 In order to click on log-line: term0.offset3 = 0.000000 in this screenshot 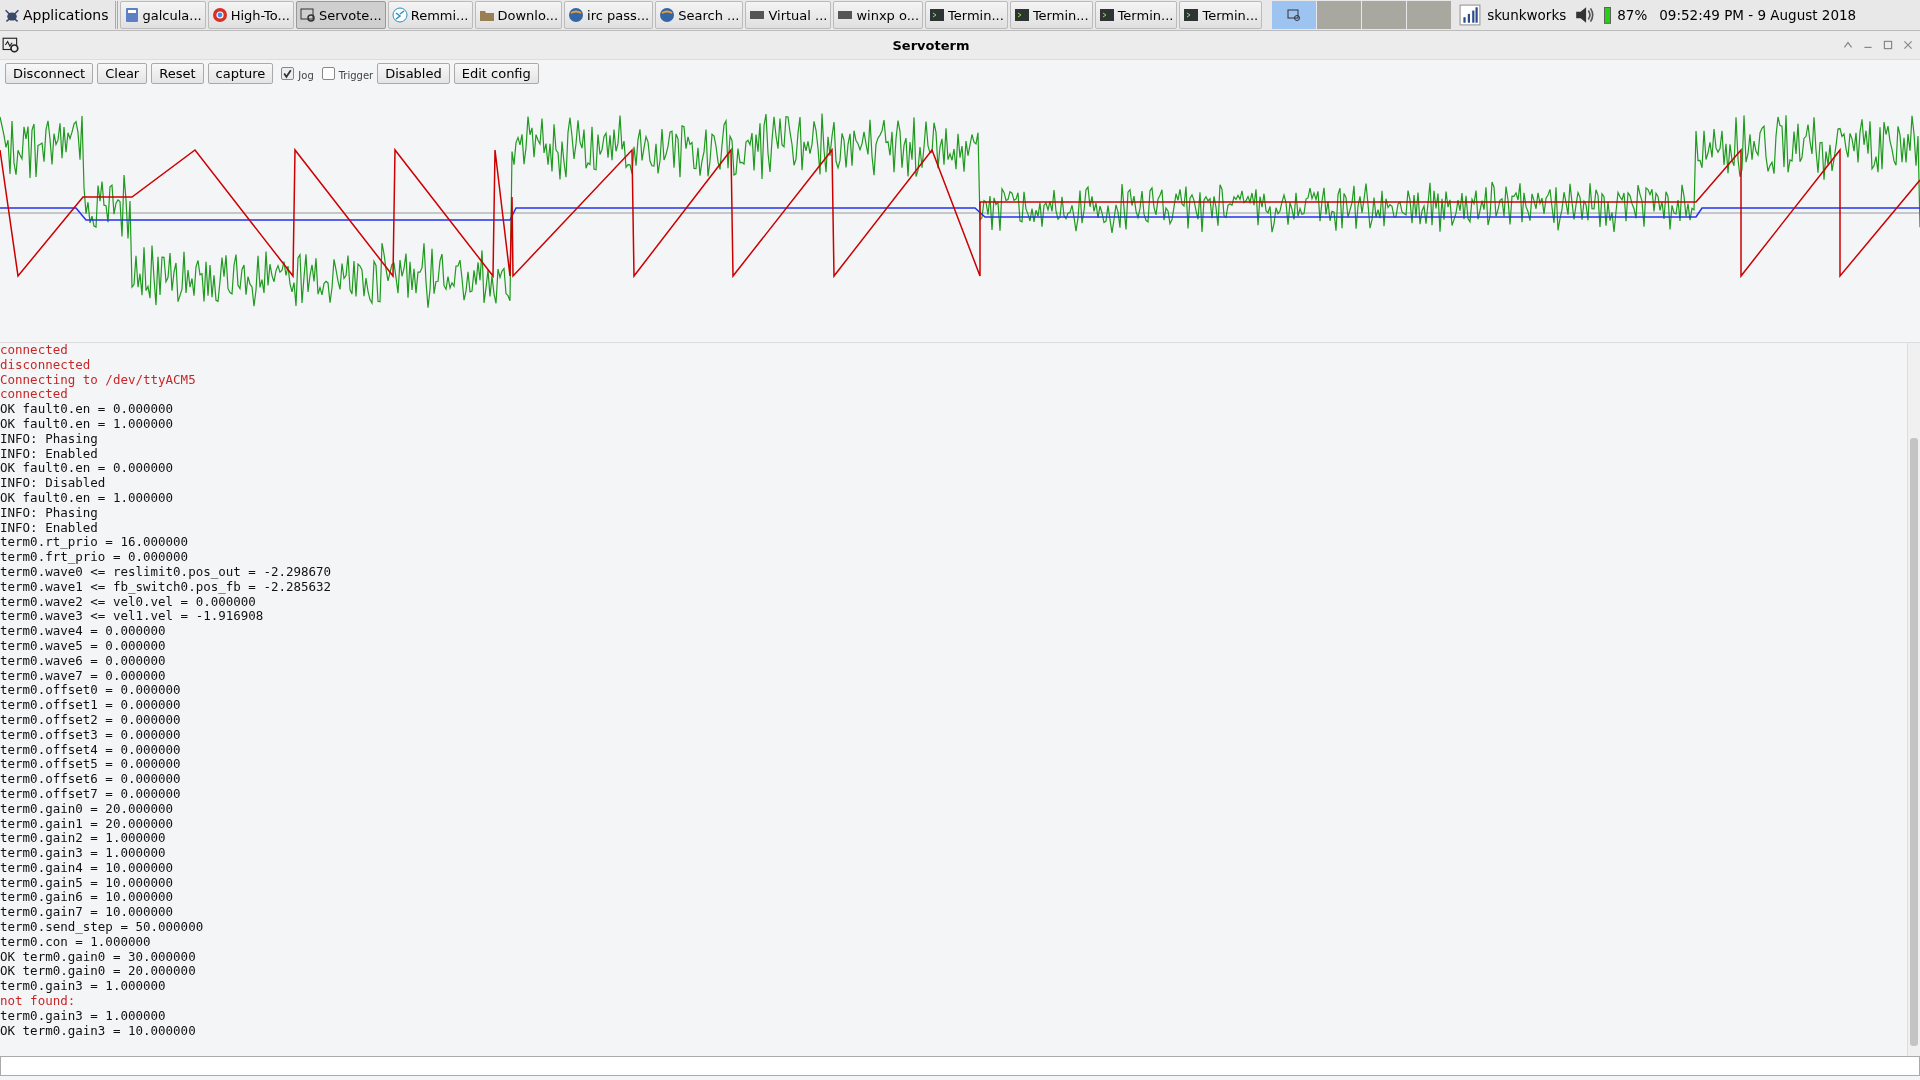, I will do `click(91, 735)`.